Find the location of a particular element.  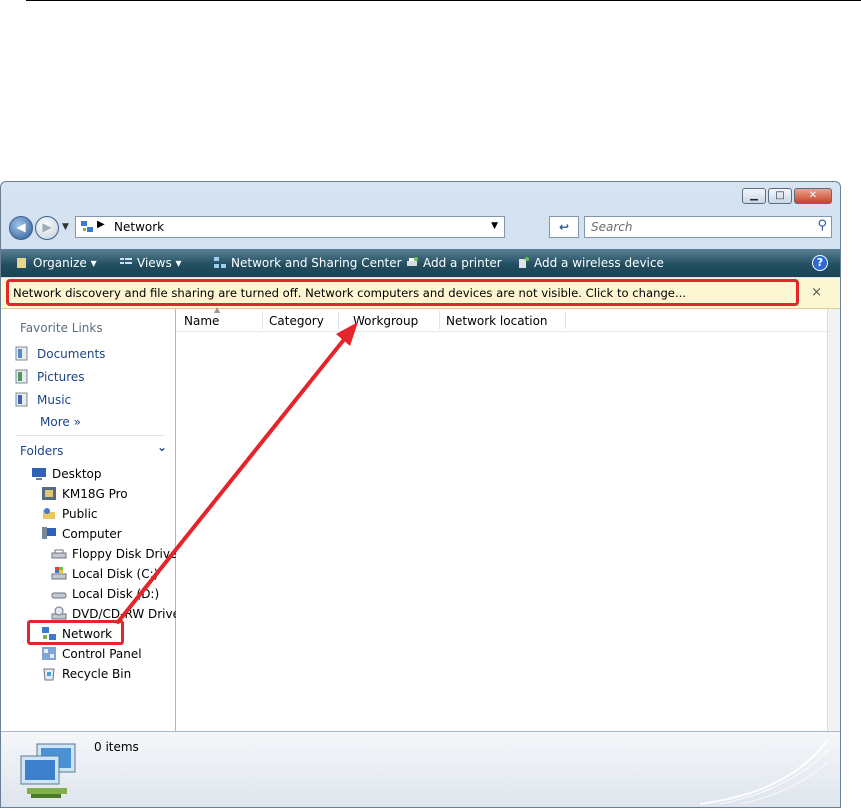

tree-item-local-disk-d: Local Disk (D:) is located at coordinates (105, 593).